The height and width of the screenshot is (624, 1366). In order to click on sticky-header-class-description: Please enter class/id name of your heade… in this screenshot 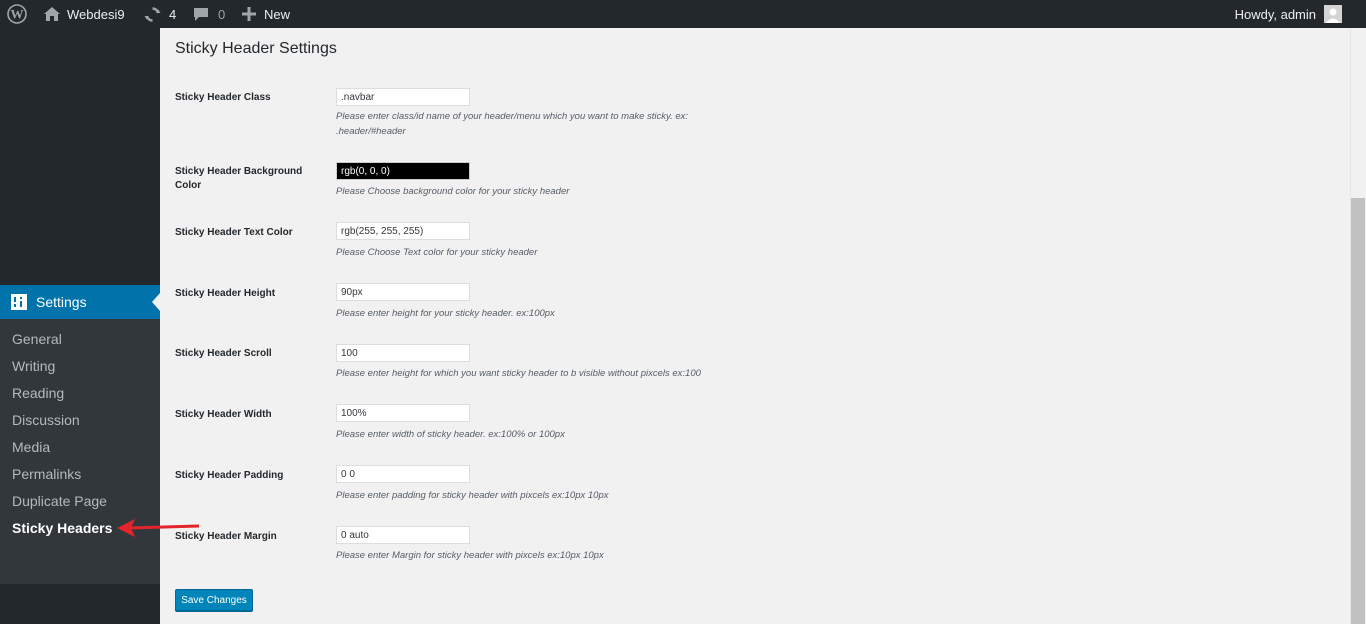, I will do `click(546, 124)`.